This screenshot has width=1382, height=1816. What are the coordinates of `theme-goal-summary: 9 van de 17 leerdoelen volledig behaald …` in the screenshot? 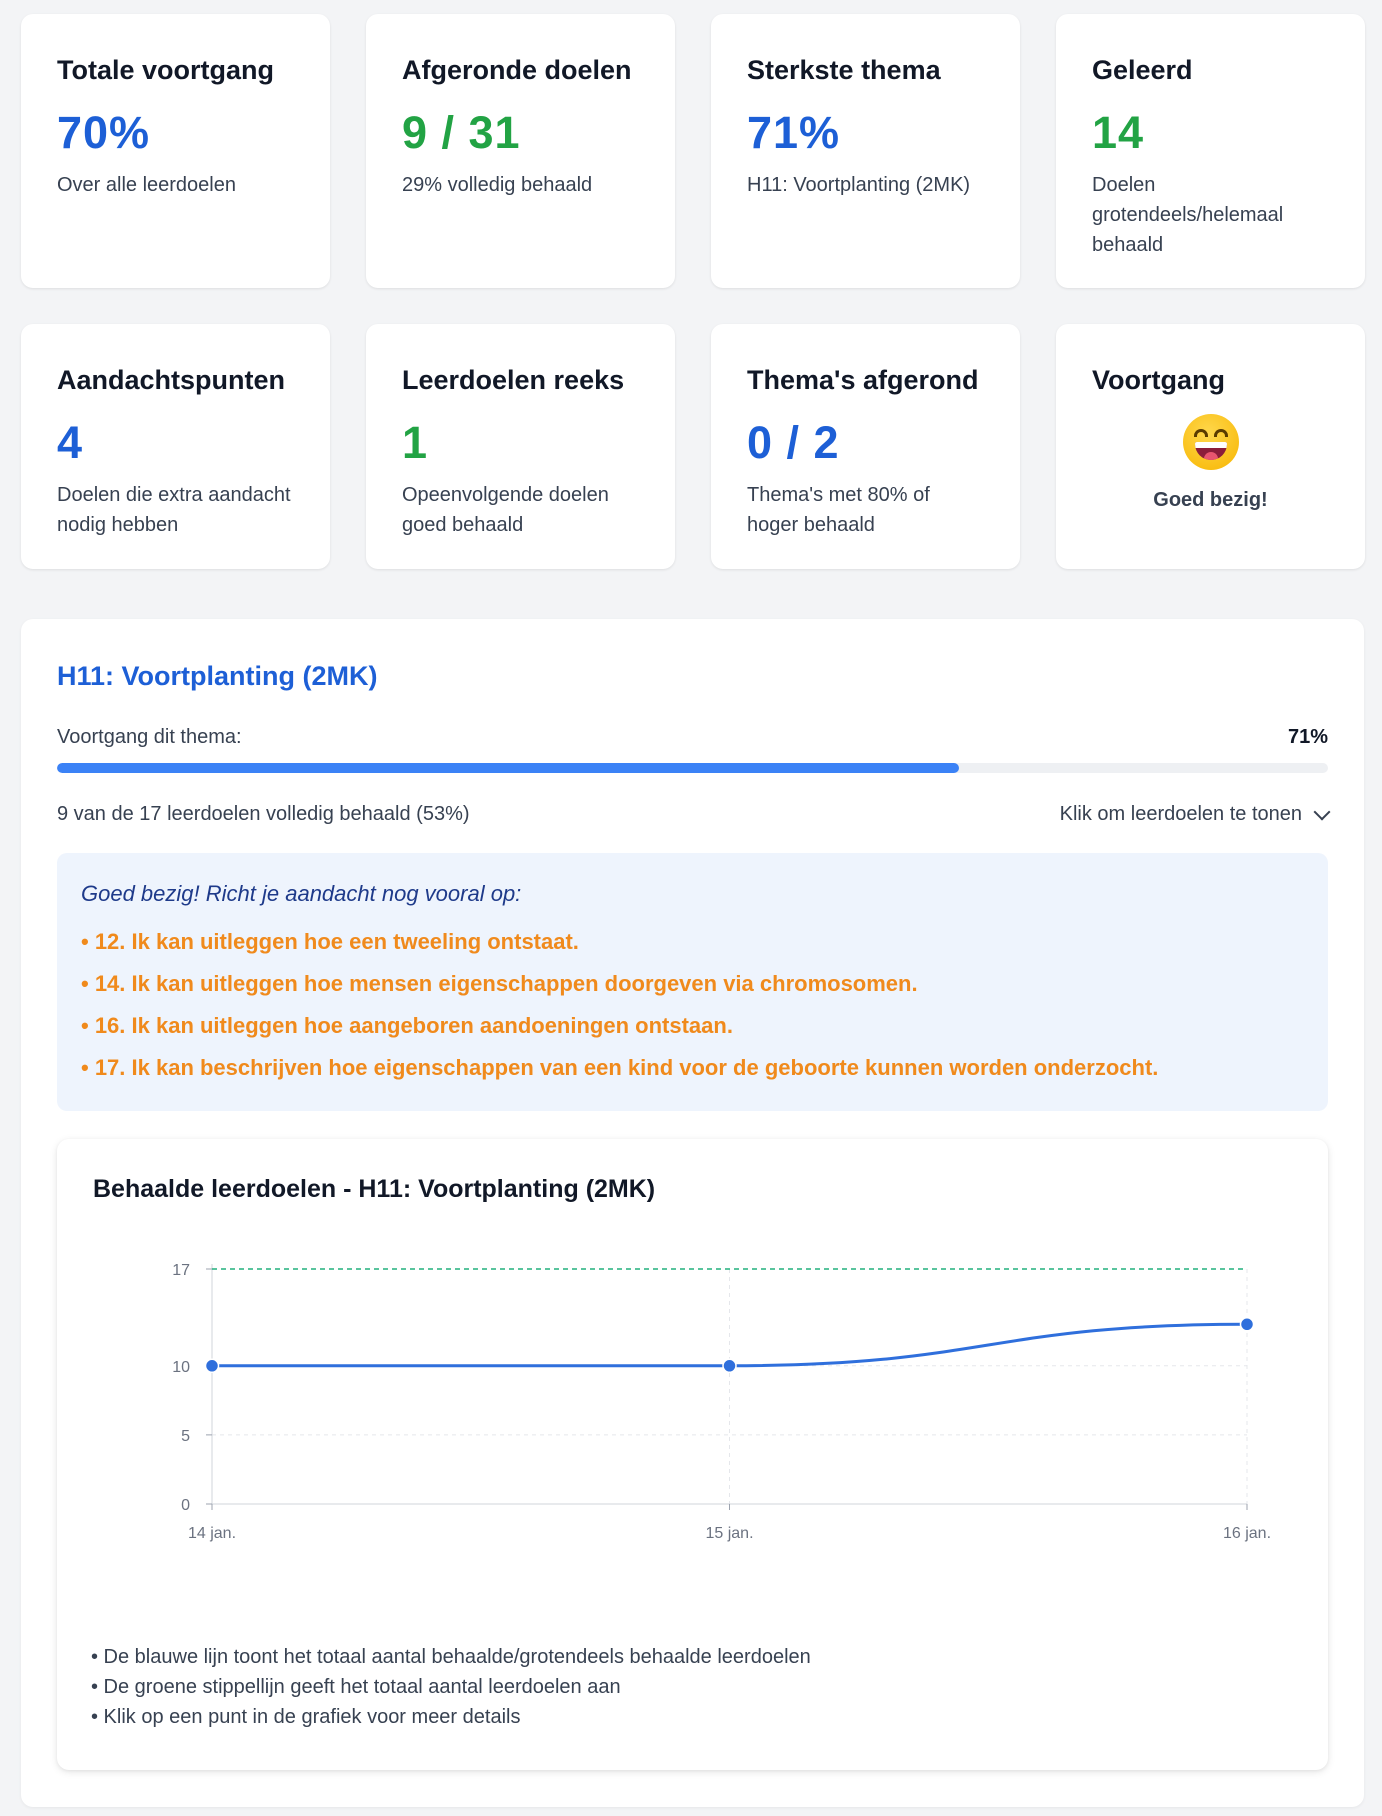 It's located at (263, 814).